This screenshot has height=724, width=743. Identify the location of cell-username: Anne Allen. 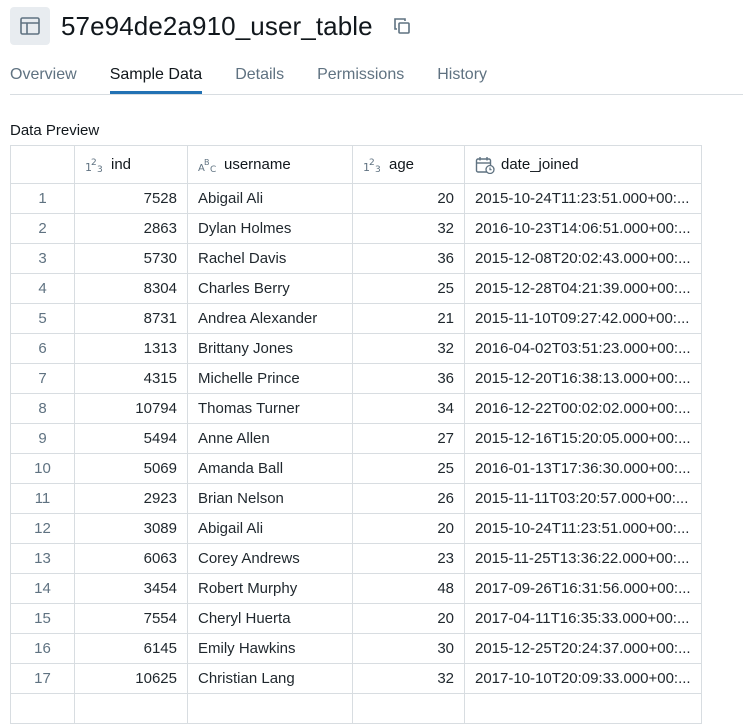
(270, 438).